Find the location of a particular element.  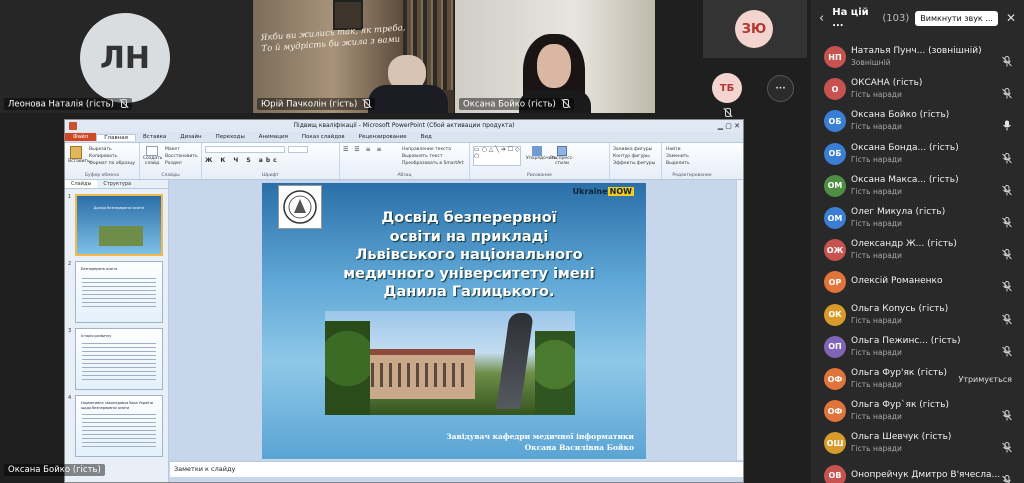

slide-thumbnail: Безперервна освіта is located at coordinates (119, 292).